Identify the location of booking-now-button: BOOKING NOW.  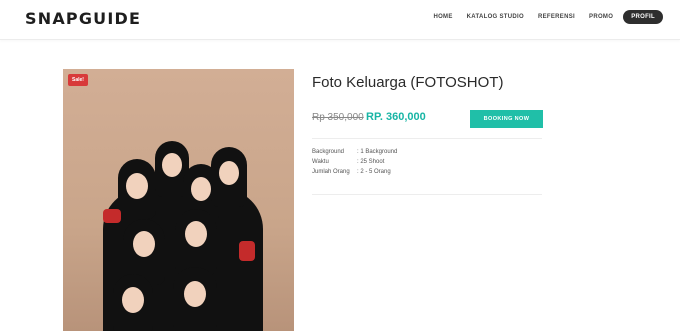
(506, 119).